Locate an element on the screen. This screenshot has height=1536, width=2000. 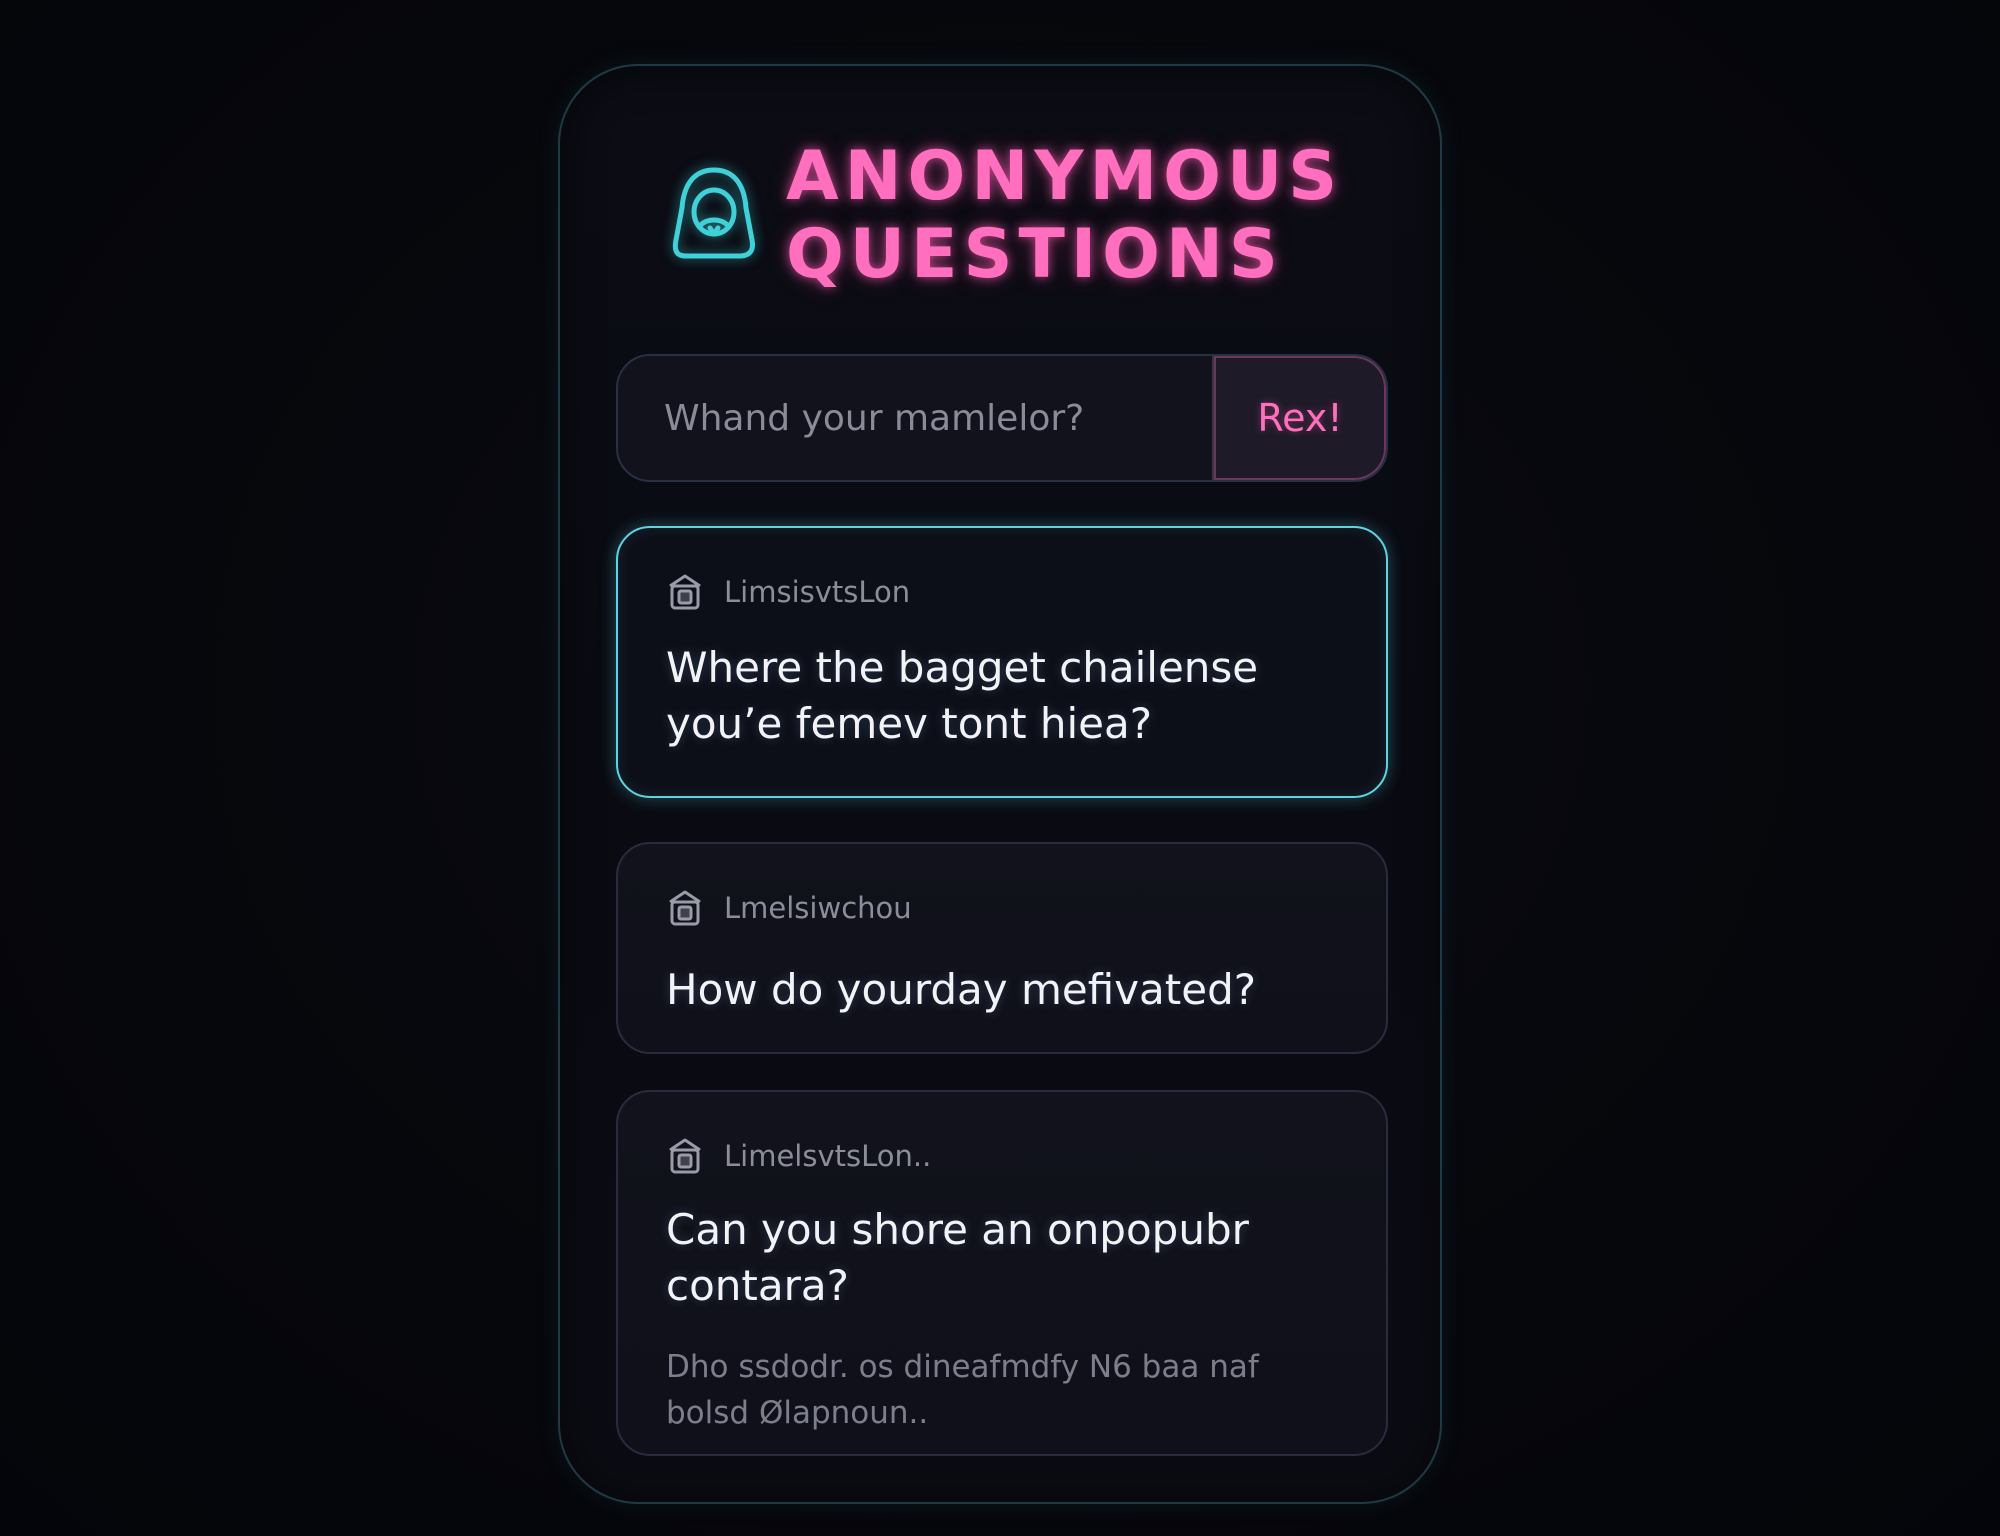
page-title: ANONYMOUS QUESTIONS is located at coordinates (1064, 216).